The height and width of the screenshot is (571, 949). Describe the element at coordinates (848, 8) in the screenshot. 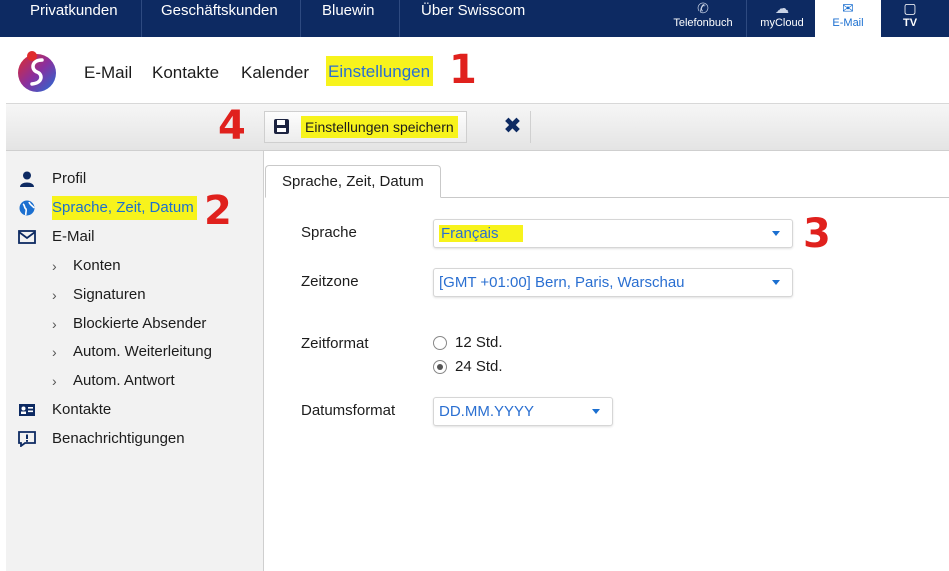

I see `mail-icon: ✉` at that location.